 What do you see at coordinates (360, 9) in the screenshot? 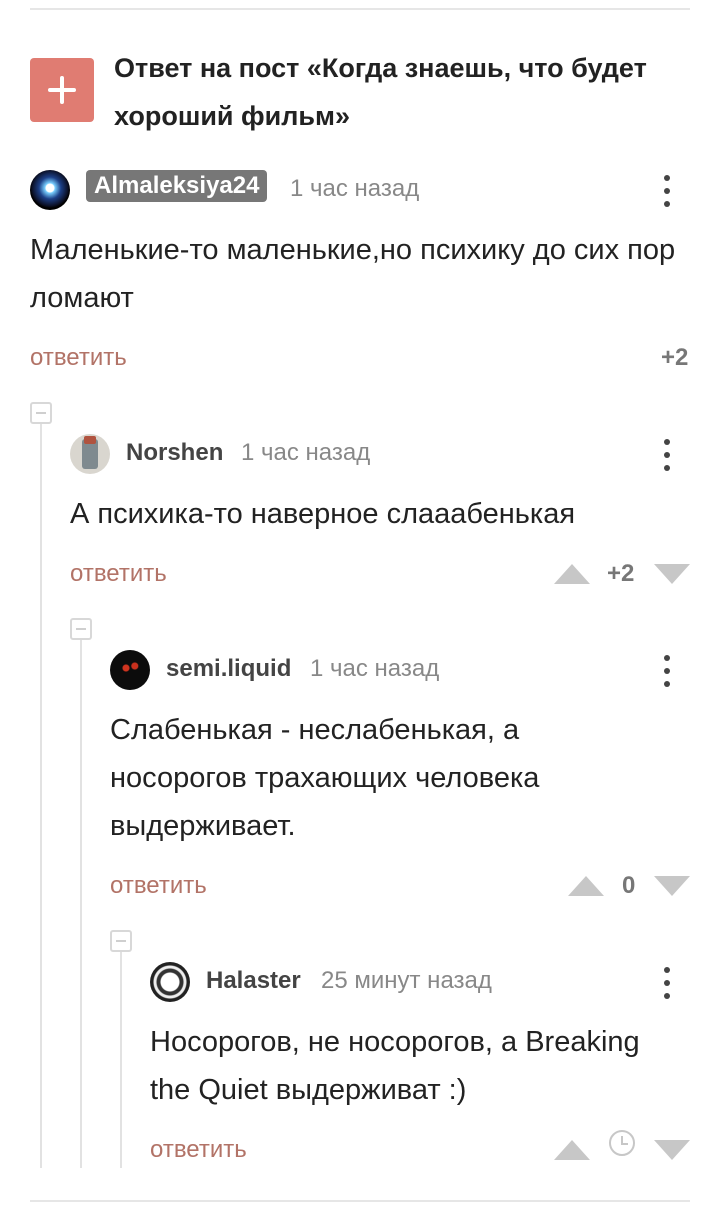
I see `top-divider` at bounding box center [360, 9].